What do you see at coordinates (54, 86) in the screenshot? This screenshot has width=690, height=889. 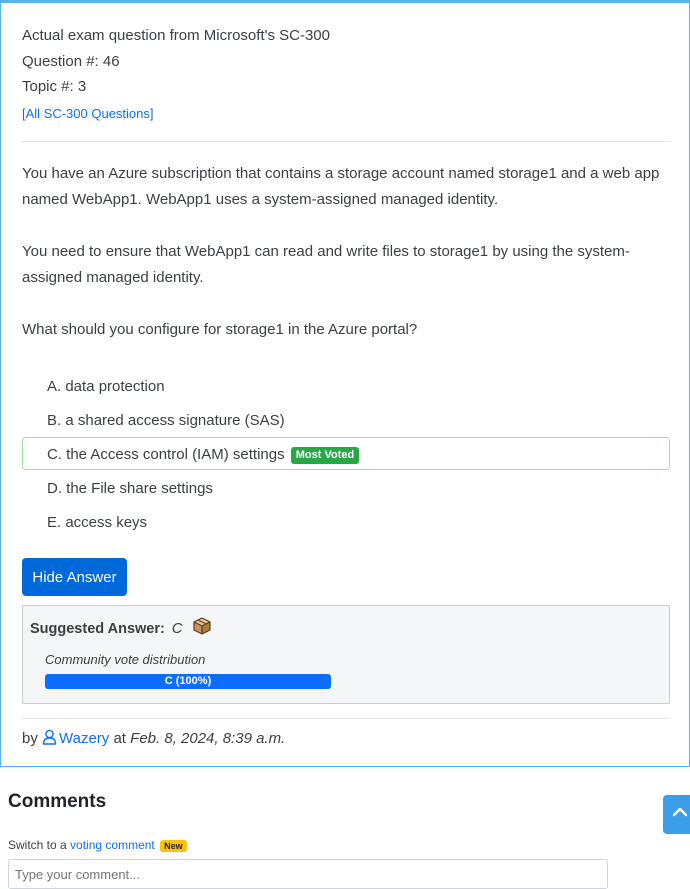 I see `topic-number: Topic #: 3` at bounding box center [54, 86].